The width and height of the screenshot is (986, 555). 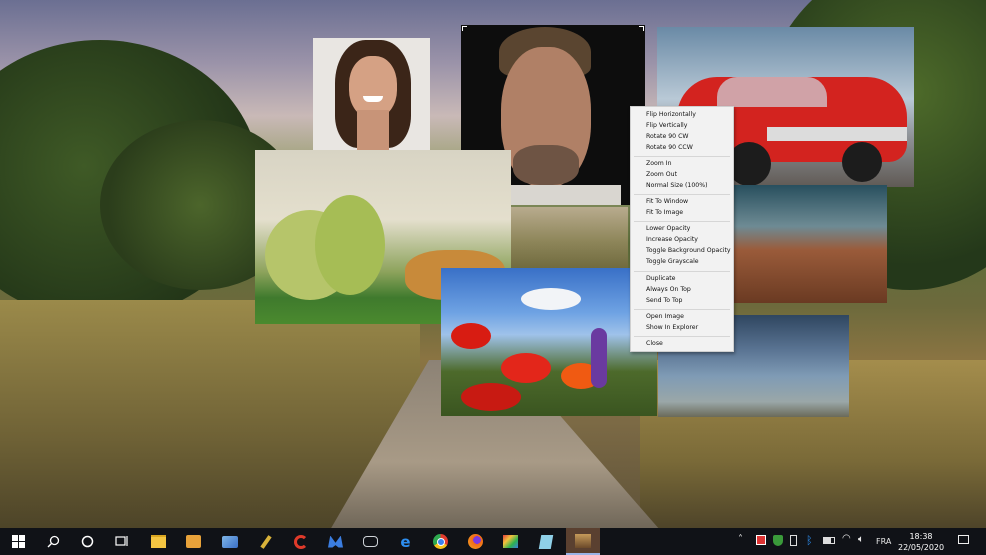 What do you see at coordinates (861, 539) in the screenshot?
I see `volume-icon: 🔈︎` at bounding box center [861, 539].